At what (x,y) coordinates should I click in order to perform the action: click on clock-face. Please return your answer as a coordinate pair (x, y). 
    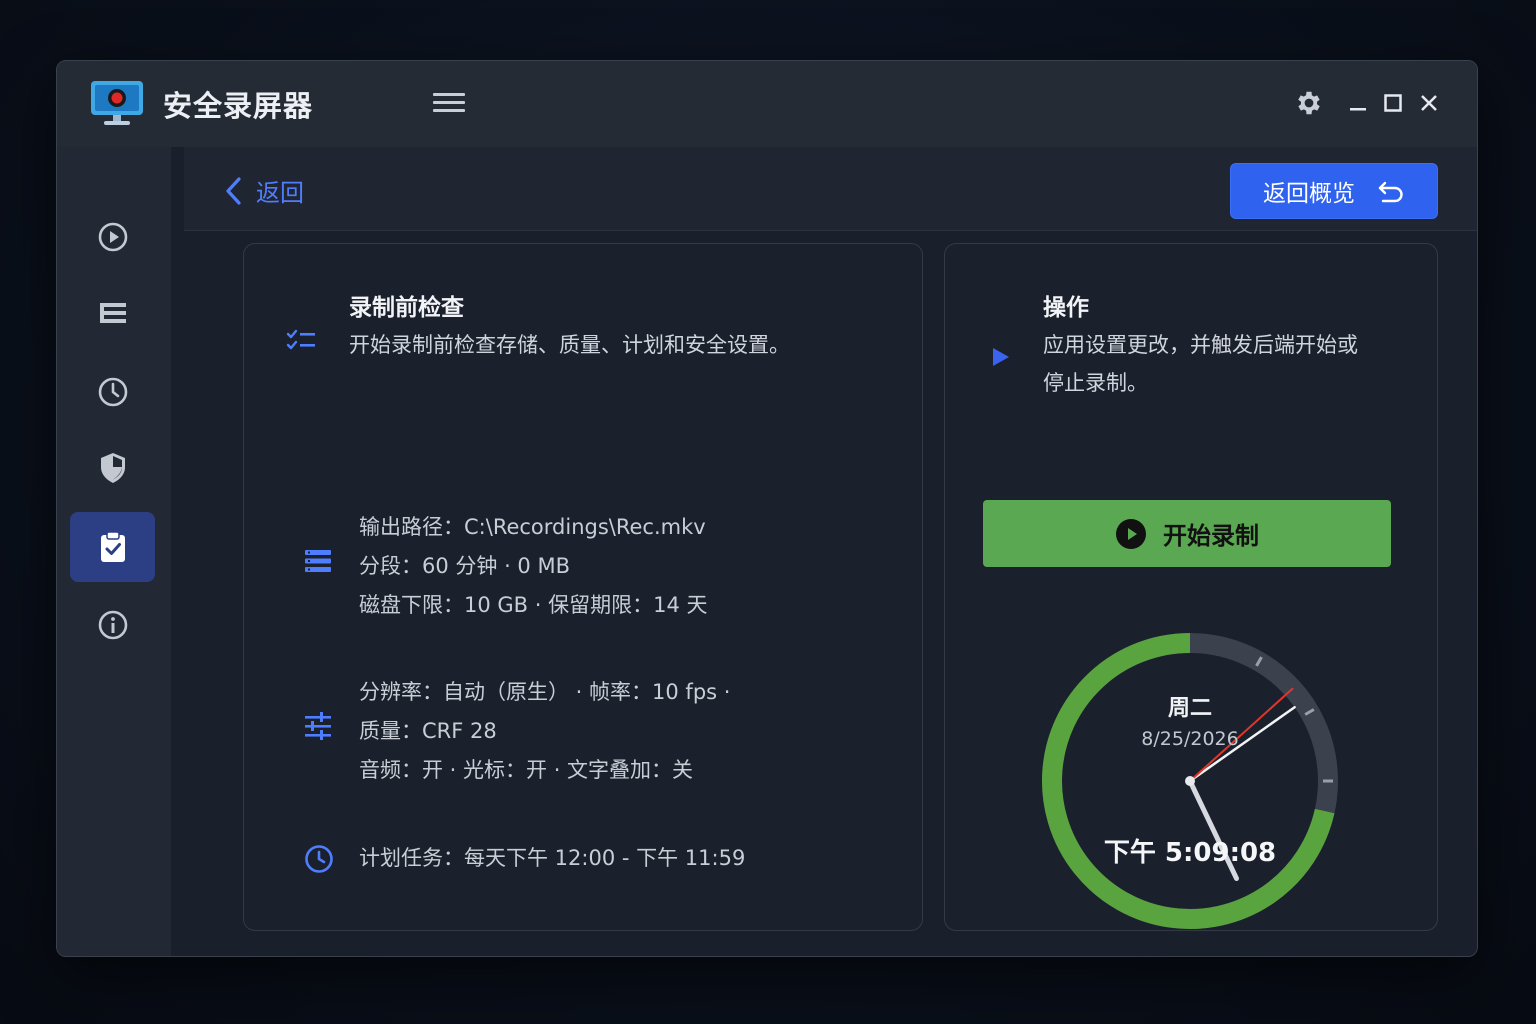
    Looking at the image, I should click on (1190, 781).